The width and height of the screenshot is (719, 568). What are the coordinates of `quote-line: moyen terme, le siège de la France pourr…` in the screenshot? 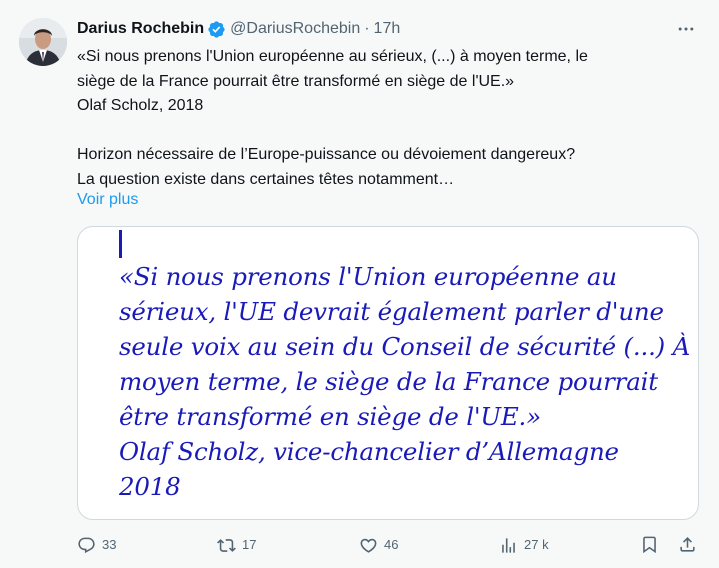 It's located at (388, 381).